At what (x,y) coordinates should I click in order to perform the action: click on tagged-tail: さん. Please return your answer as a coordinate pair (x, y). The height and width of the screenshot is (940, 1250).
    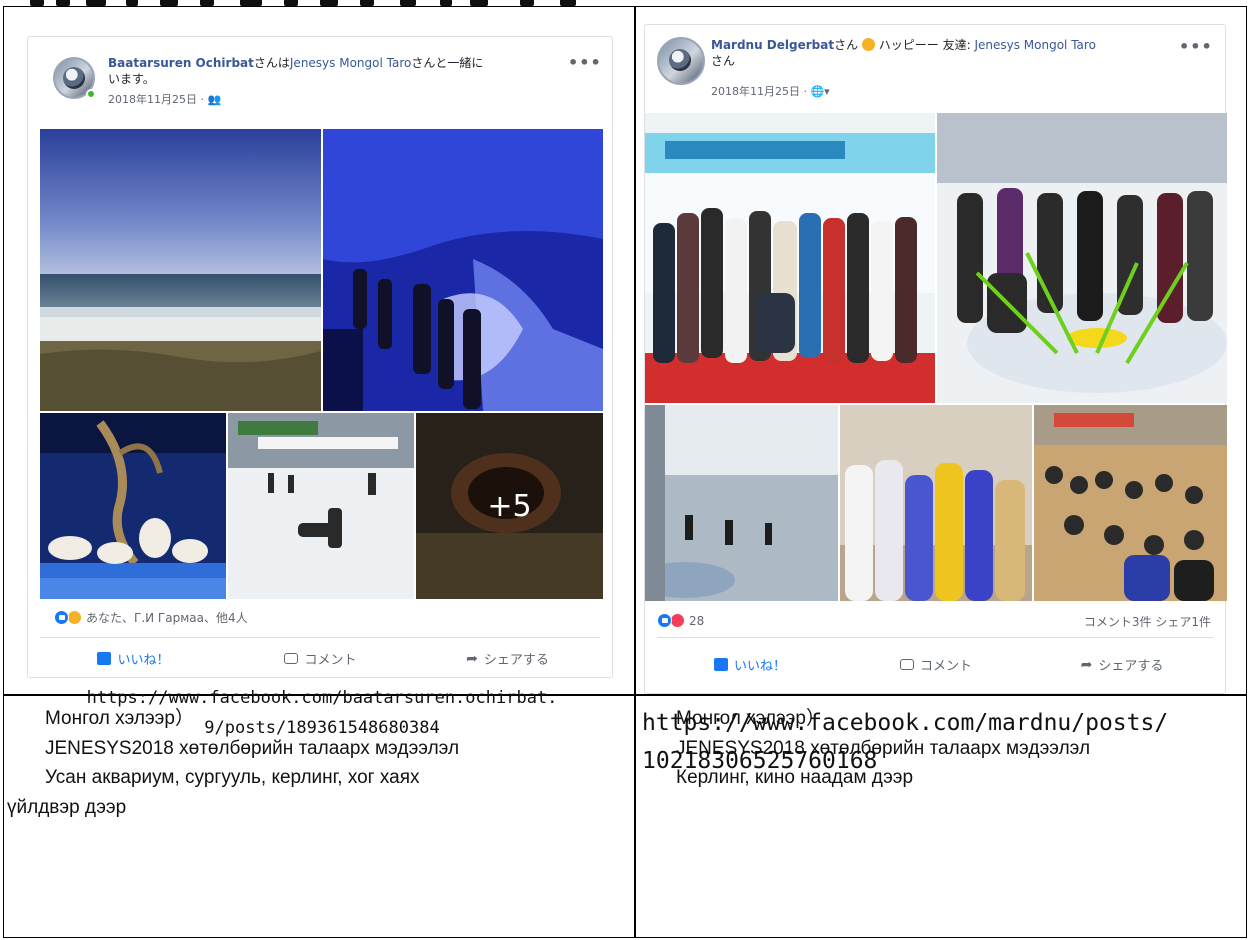
    Looking at the image, I should click on (723, 61).